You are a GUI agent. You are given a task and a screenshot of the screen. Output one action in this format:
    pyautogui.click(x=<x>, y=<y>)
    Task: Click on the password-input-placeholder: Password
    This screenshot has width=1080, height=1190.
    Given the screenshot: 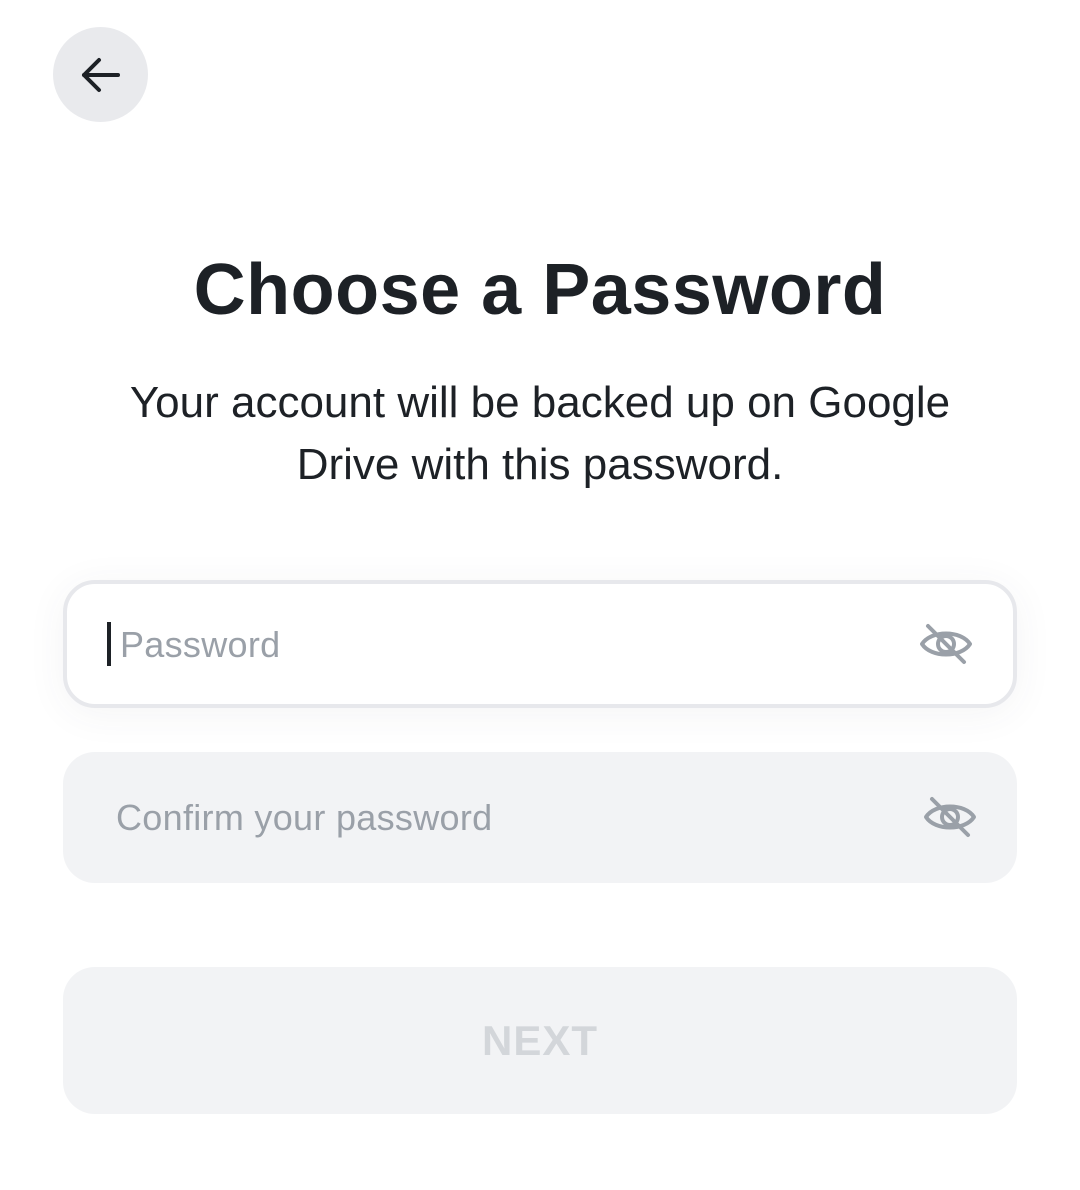 What is the action you would take?
    pyautogui.click(x=200, y=645)
    